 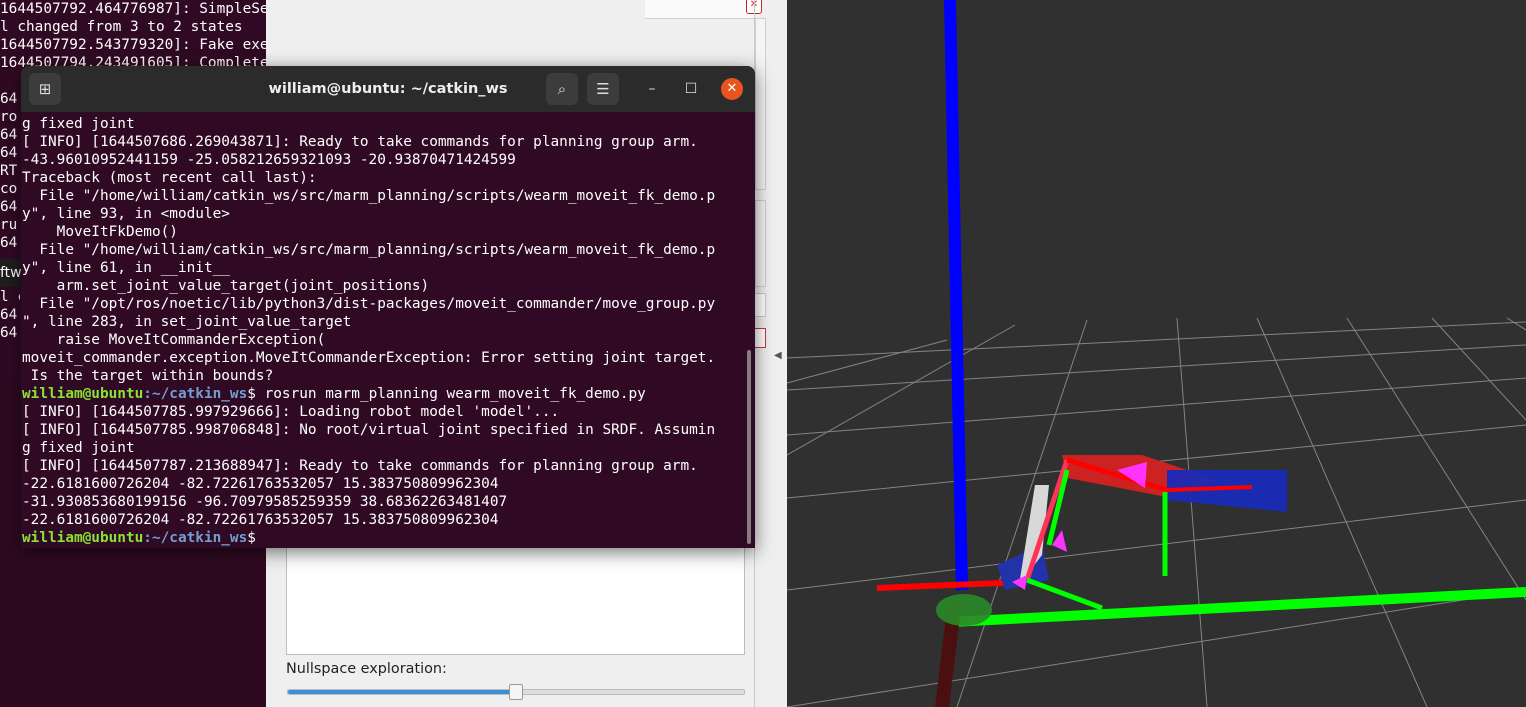 I want to click on terminal-line: y", line 93, in <module>, so click(x=126, y=214).